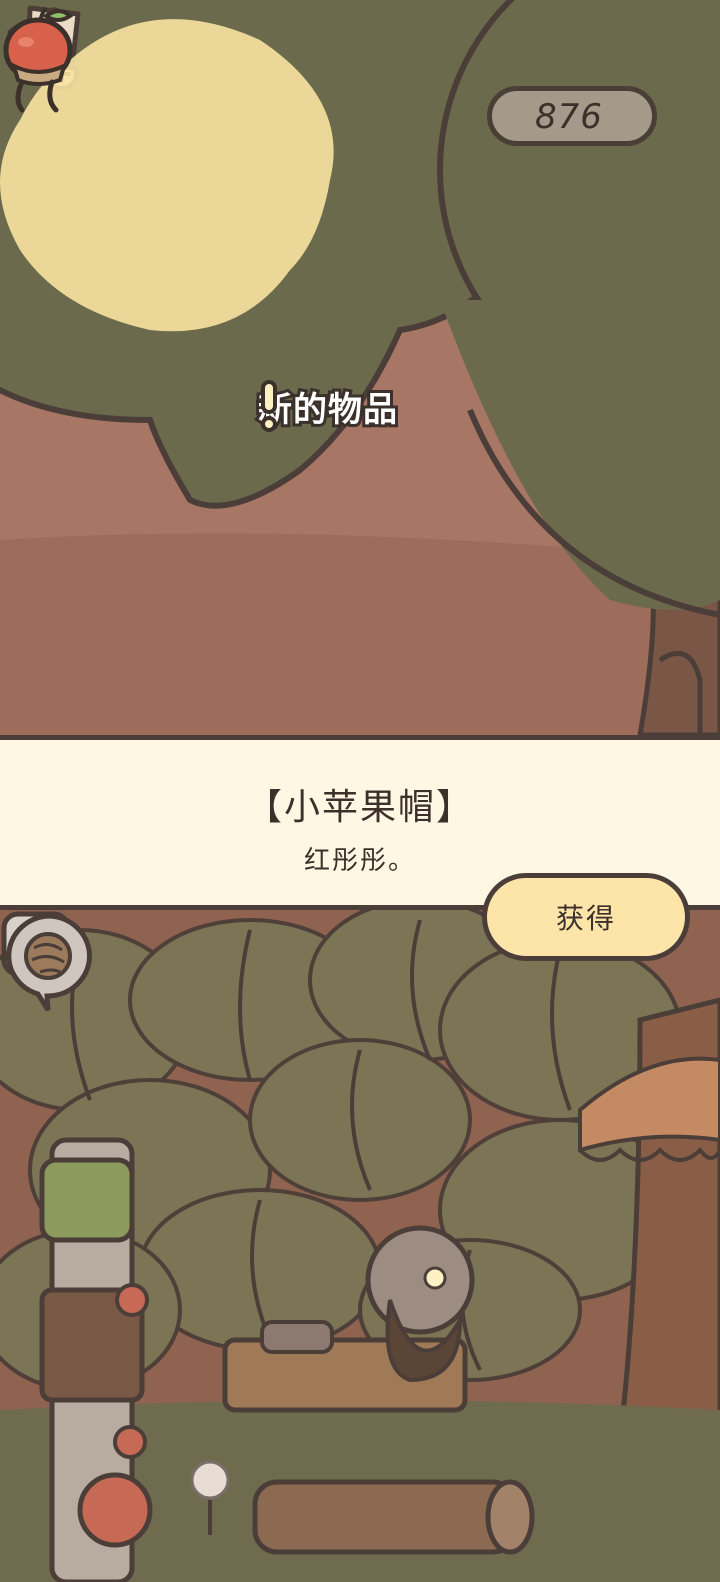 This screenshot has height=1582, width=720. What do you see at coordinates (359, 861) in the screenshot?
I see `item-description: 红彤彤。` at bounding box center [359, 861].